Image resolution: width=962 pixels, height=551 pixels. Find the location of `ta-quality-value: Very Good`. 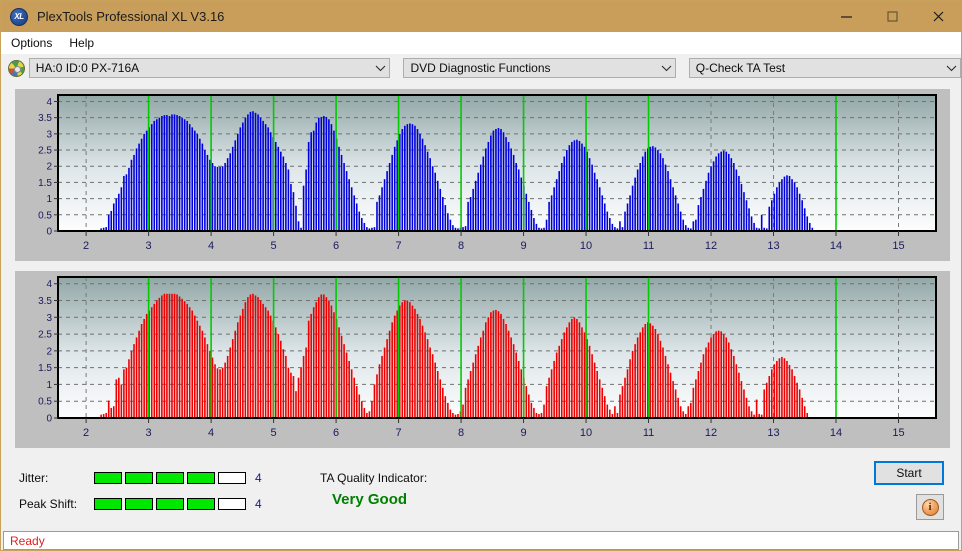

ta-quality-value: Very Good is located at coordinates (370, 499).